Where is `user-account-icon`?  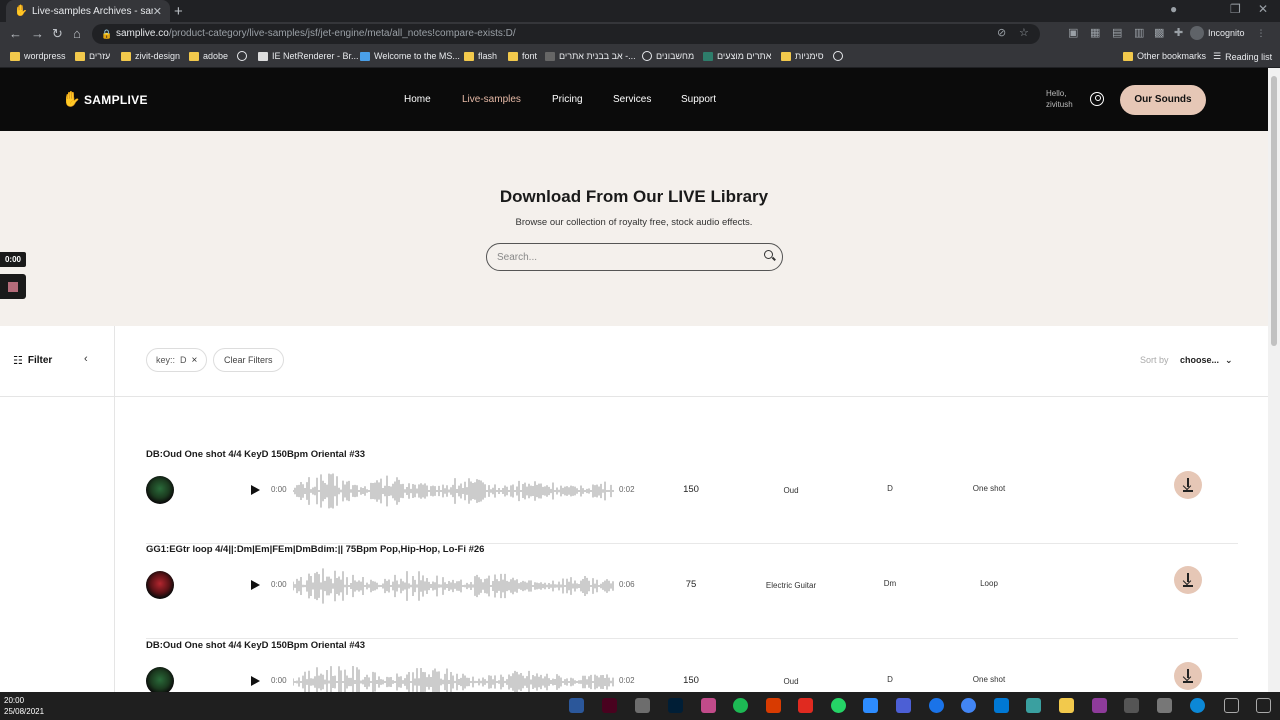 user-account-icon is located at coordinates (1097, 99).